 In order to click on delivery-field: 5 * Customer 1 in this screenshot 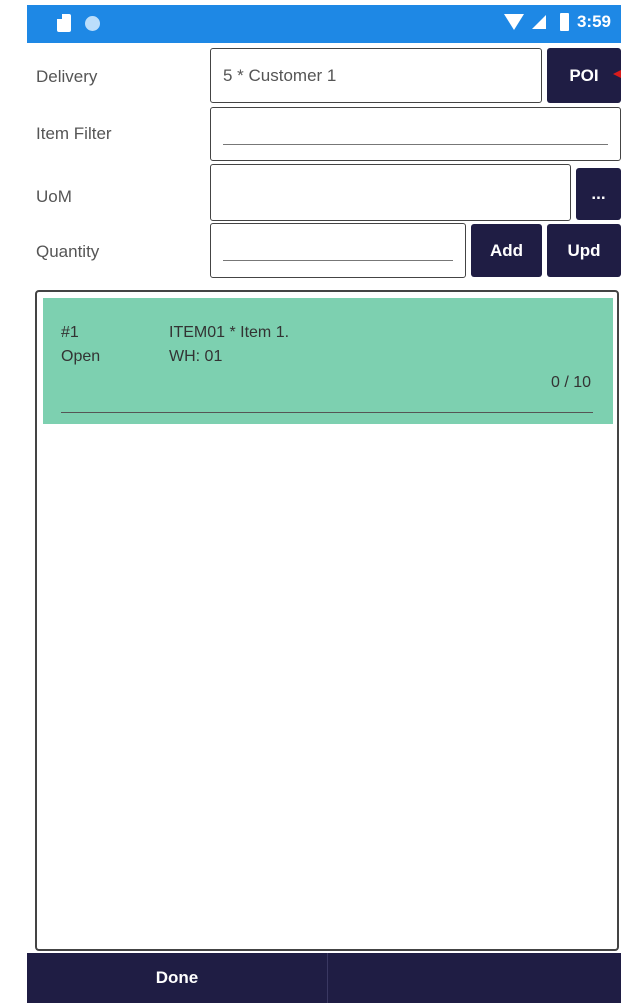, I will do `click(376, 75)`.